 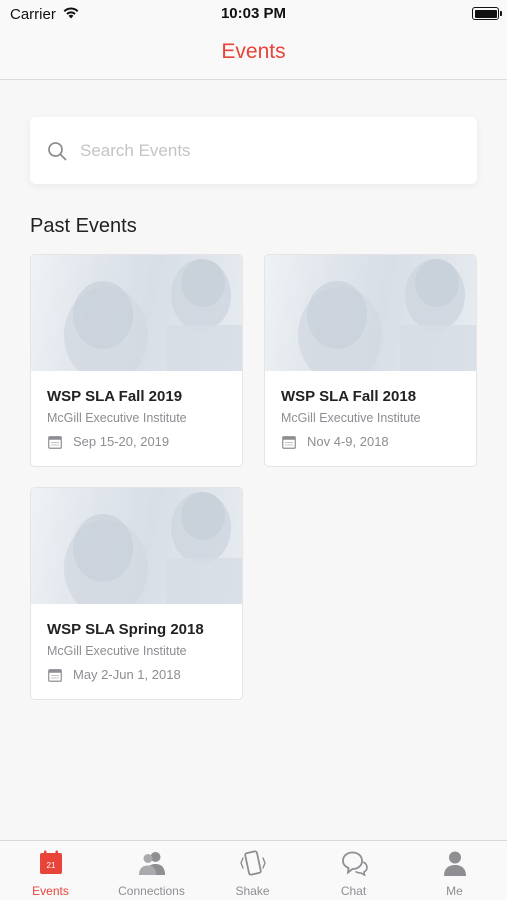 What do you see at coordinates (57, 151) in the screenshot?
I see `search-icon` at bounding box center [57, 151].